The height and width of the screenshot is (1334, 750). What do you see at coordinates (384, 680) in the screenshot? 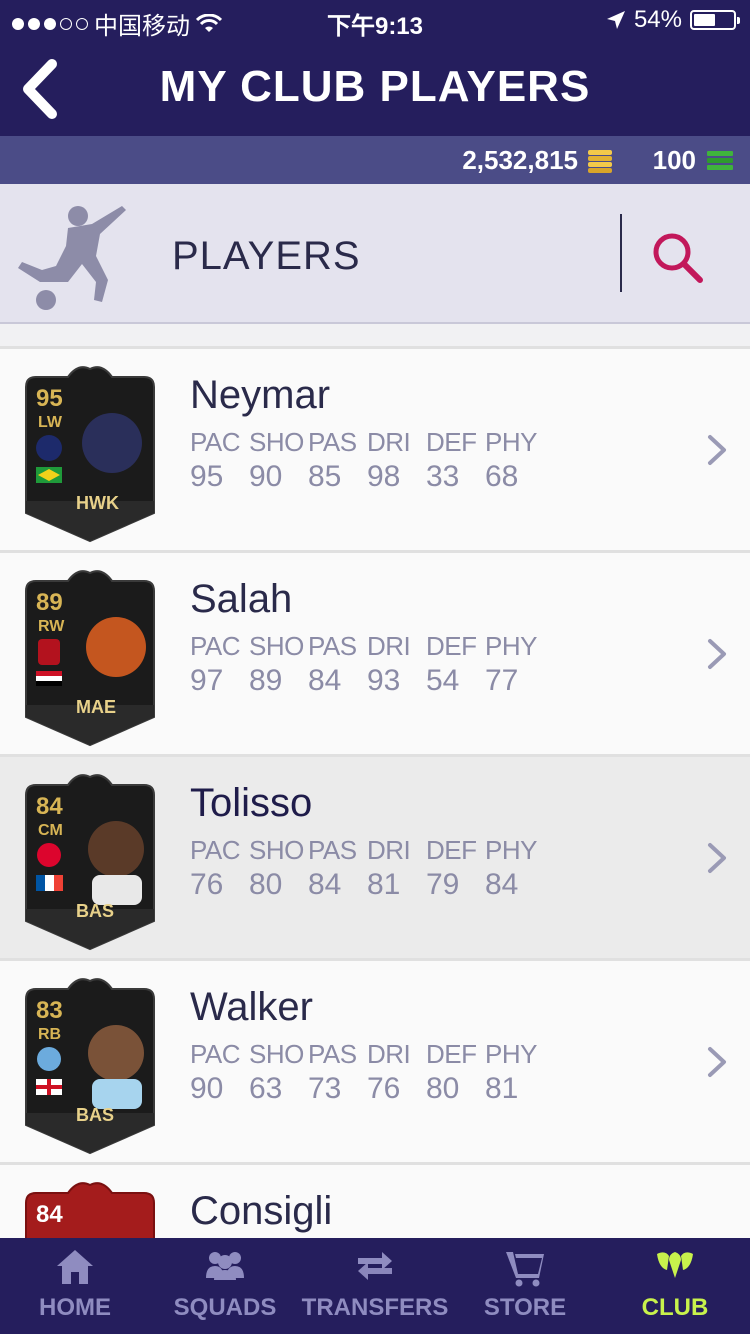
I see `stat-value: 93` at bounding box center [384, 680].